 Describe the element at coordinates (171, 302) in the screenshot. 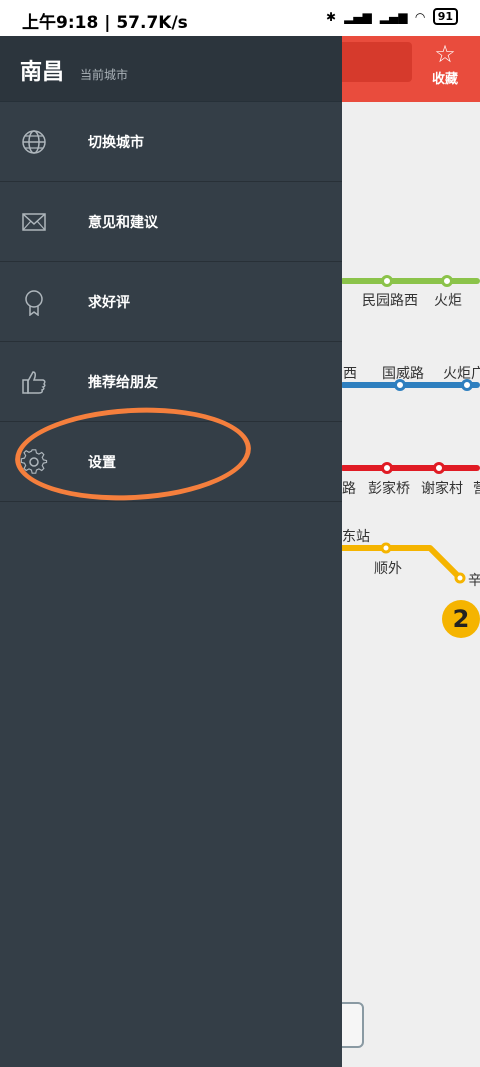

I see `menu-item-rate: 求好评` at that location.